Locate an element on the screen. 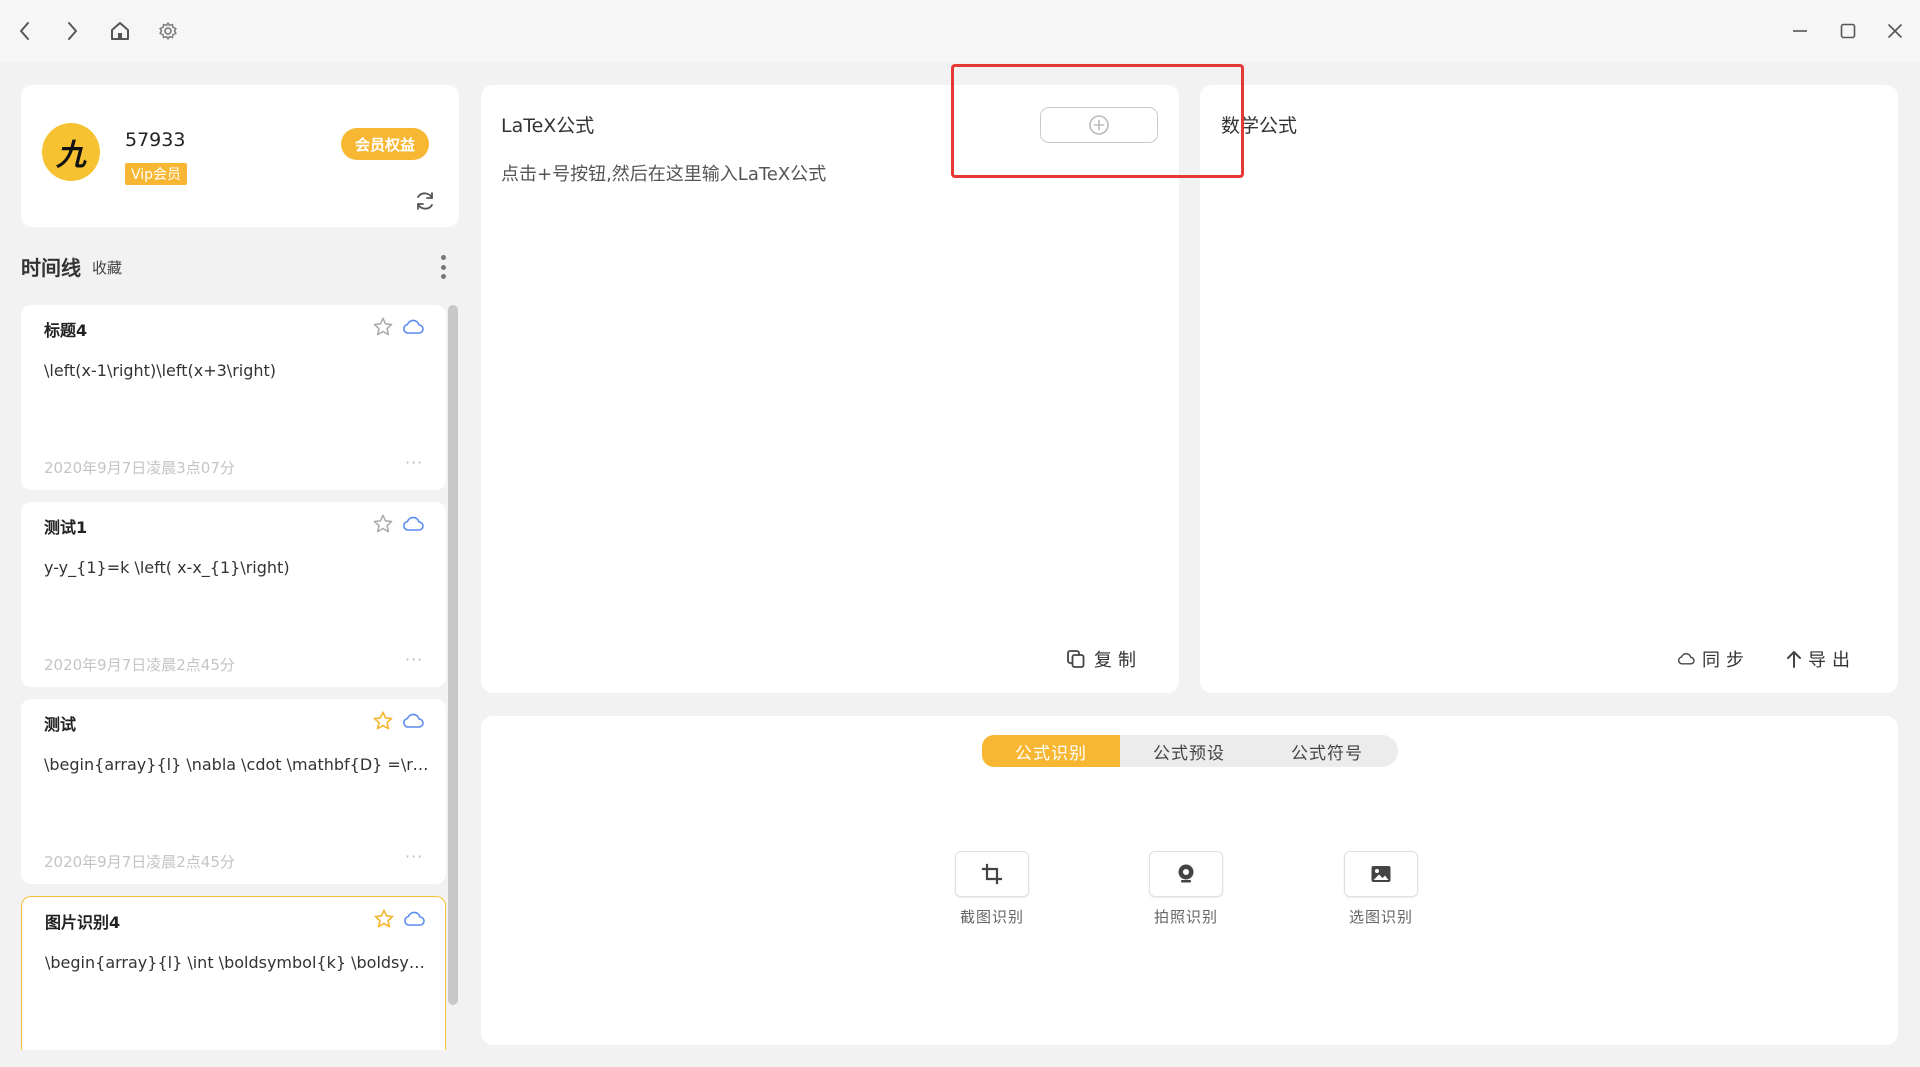 Image resolution: width=1920 pixels, height=1067 pixels. scrollbar-thumb is located at coordinates (453, 655).